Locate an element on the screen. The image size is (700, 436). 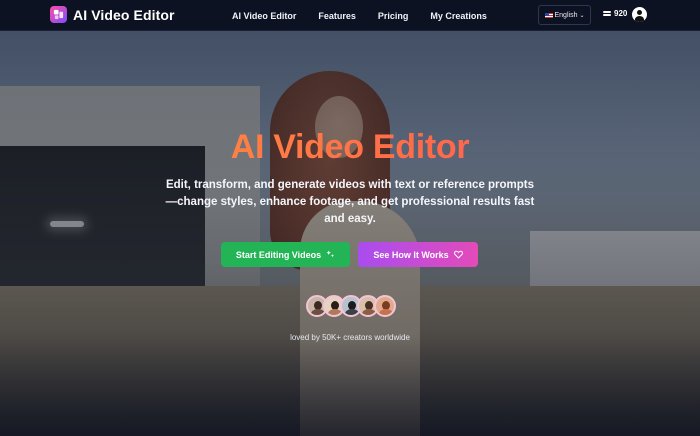
sparkle-logo-icon is located at coordinates (58, 14).